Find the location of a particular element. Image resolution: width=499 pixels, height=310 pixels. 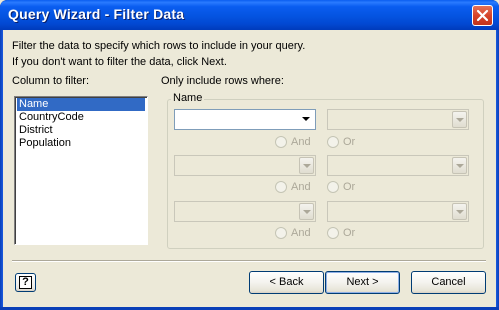

close-icon is located at coordinates (482, 15).